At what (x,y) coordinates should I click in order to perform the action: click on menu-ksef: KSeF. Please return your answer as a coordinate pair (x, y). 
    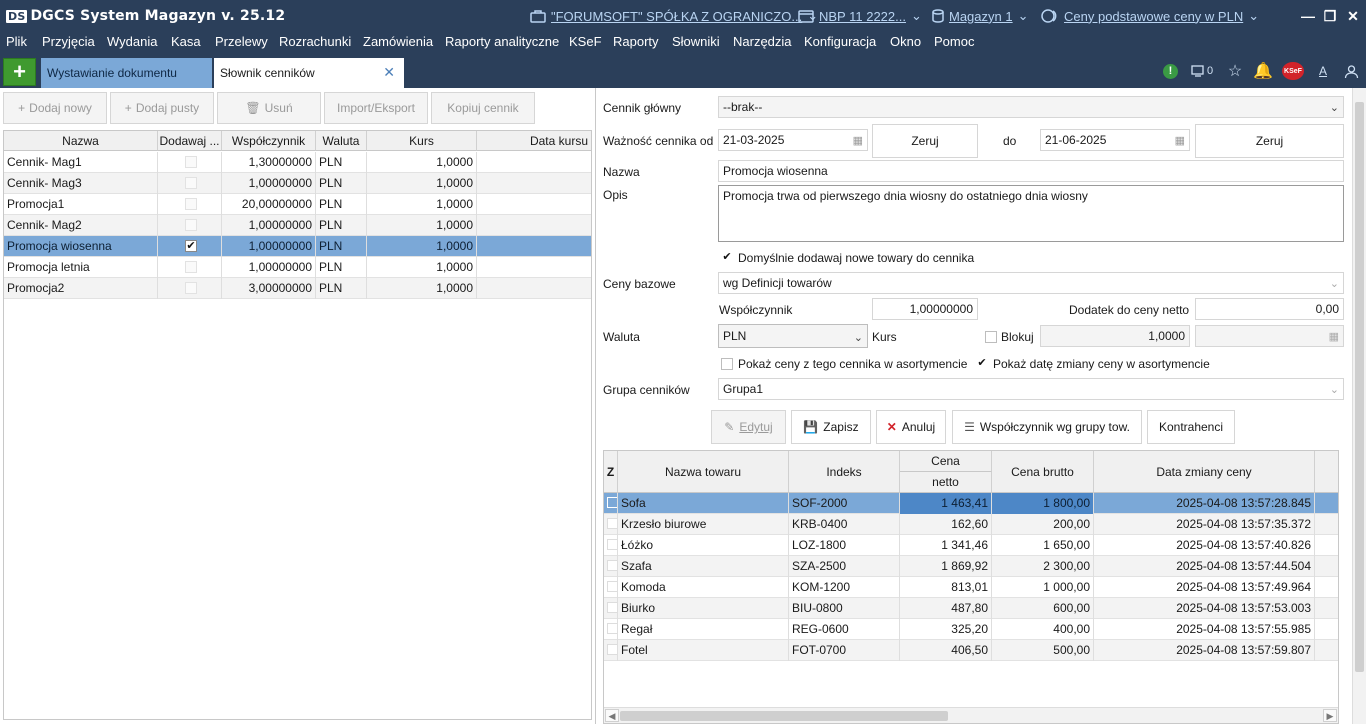
    Looking at the image, I should click on (585, 41).